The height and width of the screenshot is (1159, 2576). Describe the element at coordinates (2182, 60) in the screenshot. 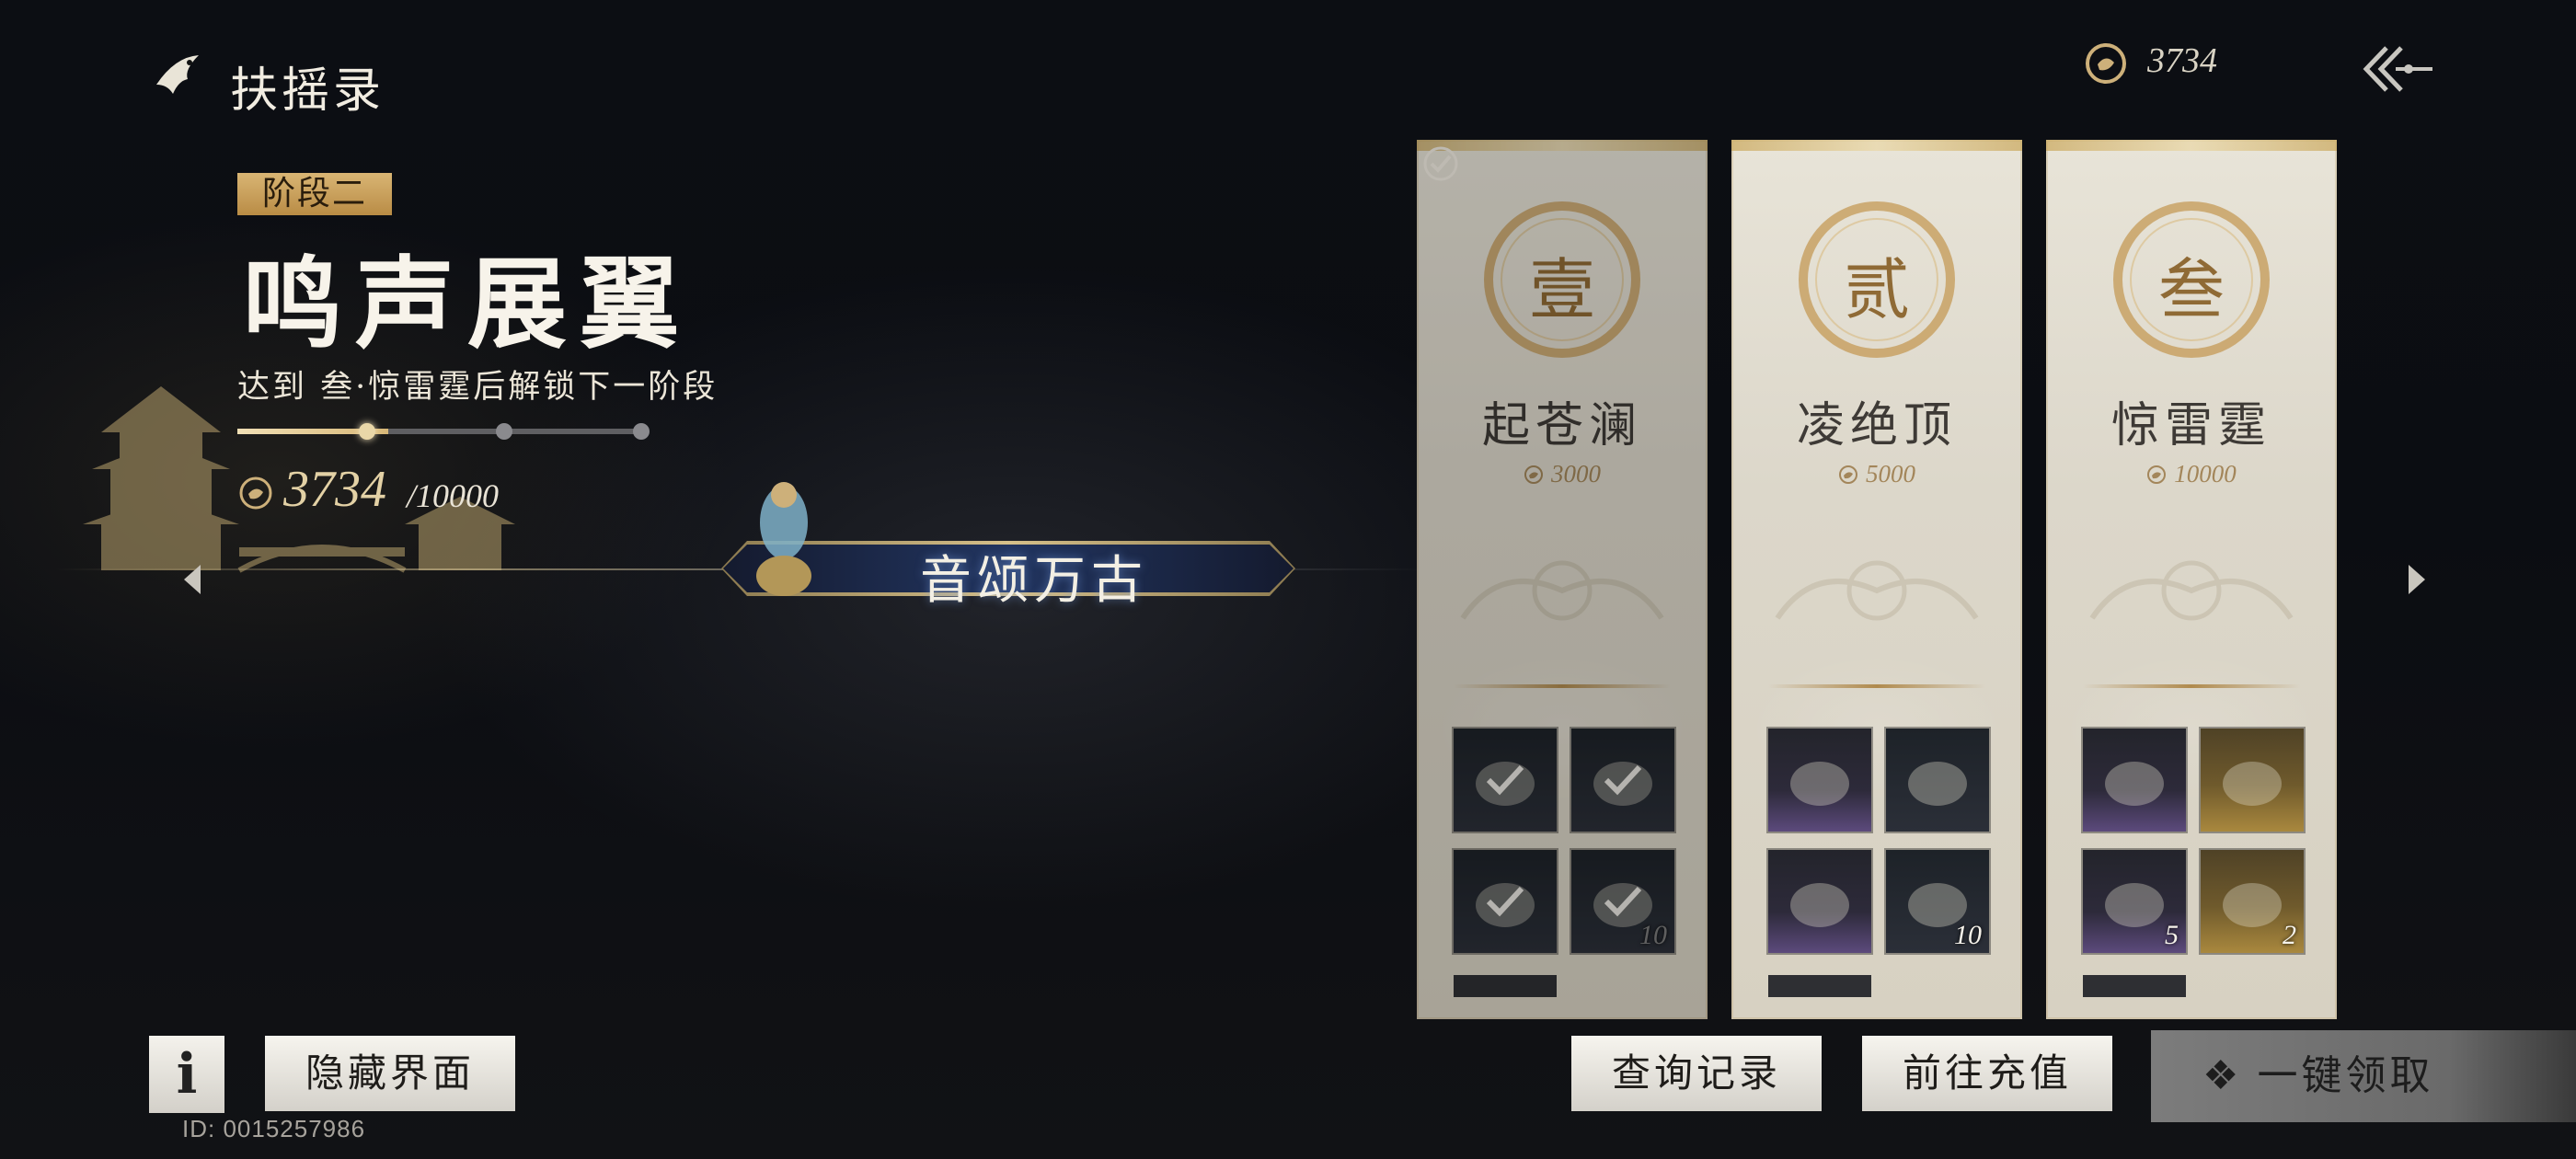

I see `currency-balance: 3734` at that location.